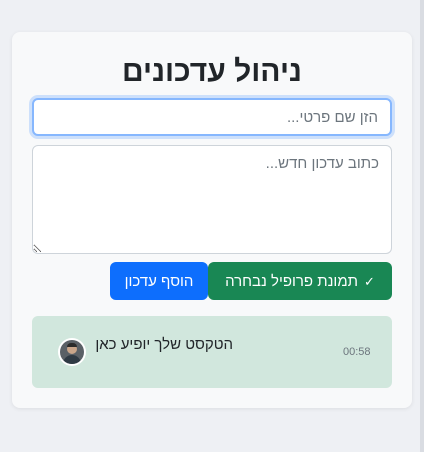 The width and height of the screenshot is (424, 452). What do you see at coordinates (291, 281) in the screenshot?
I see `profile-picture-button-label: תמונת פרופיל נבחרה` at bounding box center [291, 281].